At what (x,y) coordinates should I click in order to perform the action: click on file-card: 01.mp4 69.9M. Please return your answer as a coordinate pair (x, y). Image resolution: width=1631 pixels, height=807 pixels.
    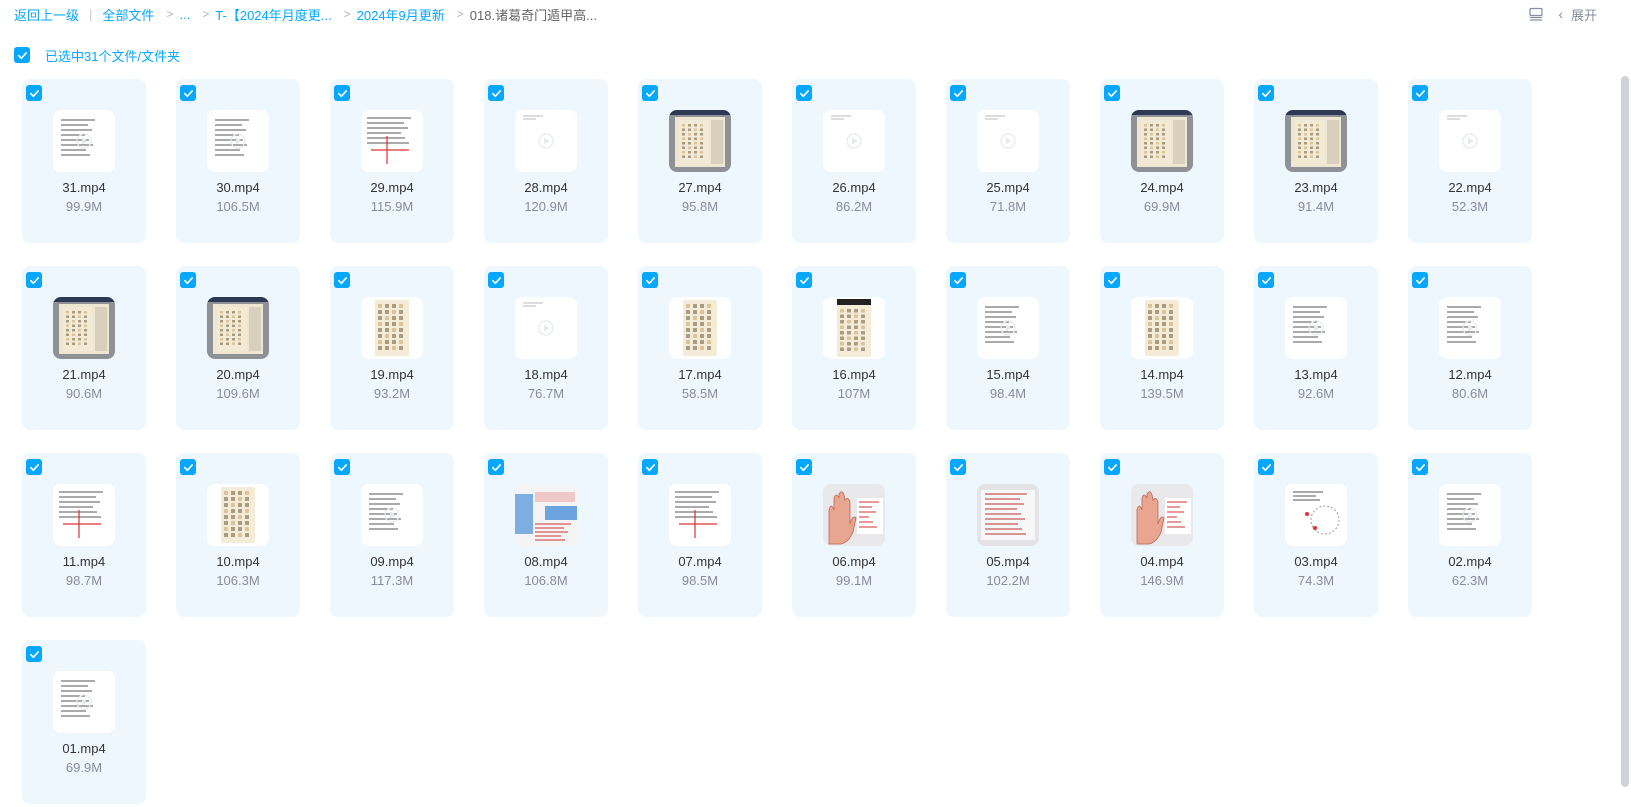
    Looking at the image, I should click on (84, 722).